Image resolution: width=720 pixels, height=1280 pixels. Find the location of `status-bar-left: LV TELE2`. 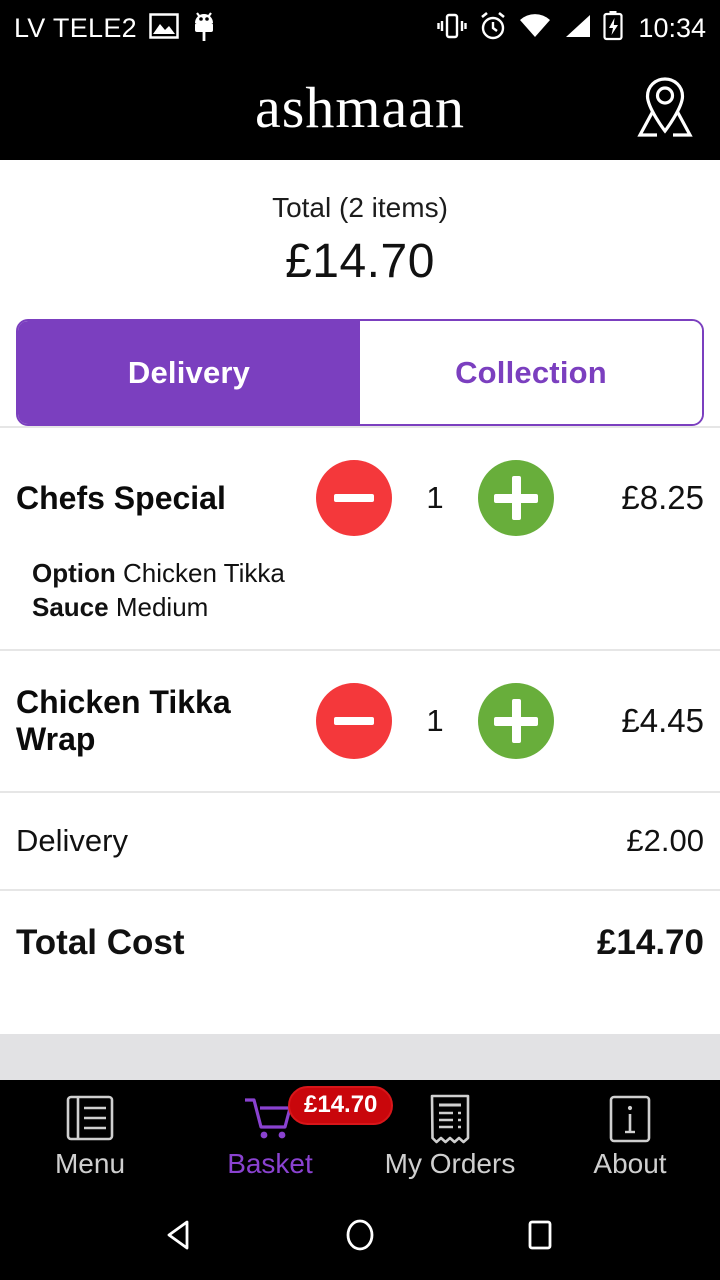

status-bar-left: LV TELE2 is located at coordinates (115, 28).